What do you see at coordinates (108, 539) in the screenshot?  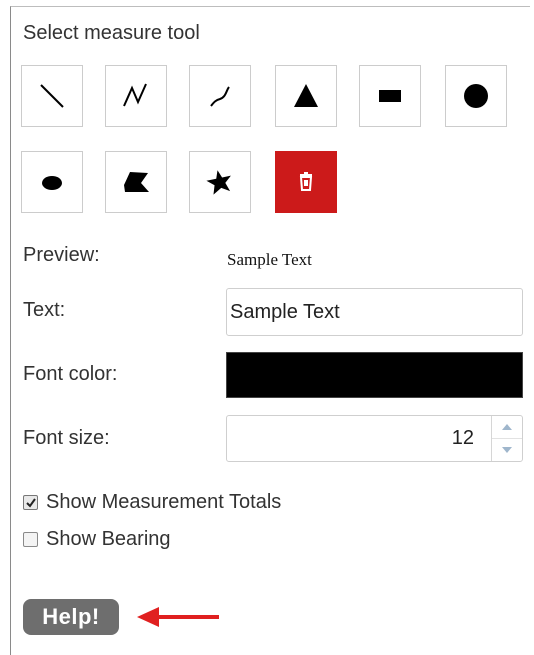 I see `show-bearing-label: Show Bearing` at bounding box center [108, 539].